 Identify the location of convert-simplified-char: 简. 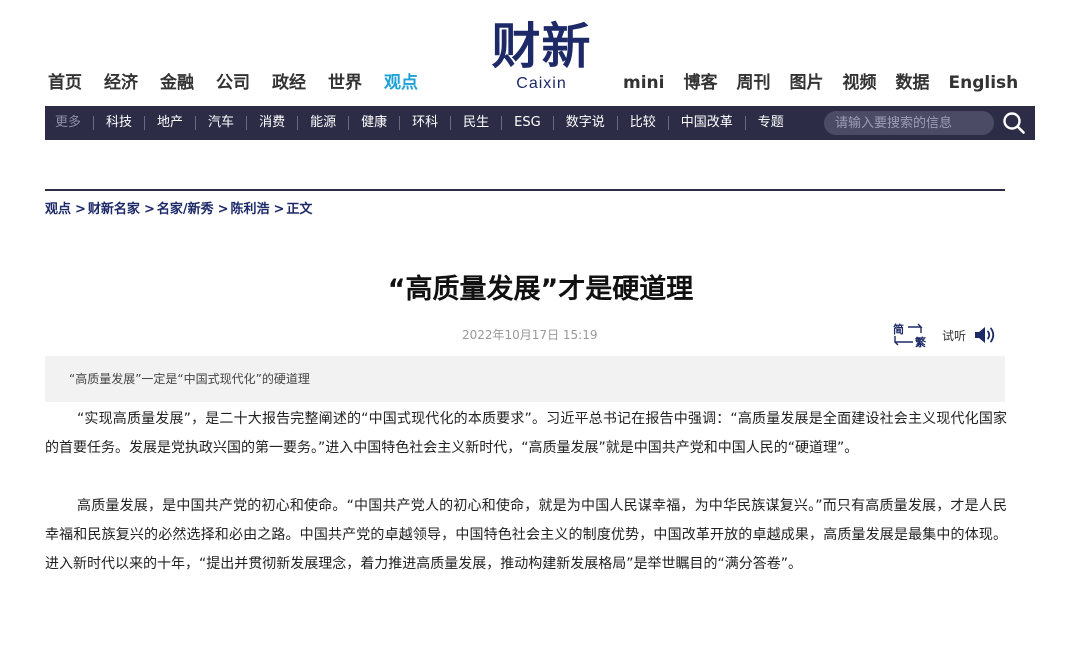
(898, 329).